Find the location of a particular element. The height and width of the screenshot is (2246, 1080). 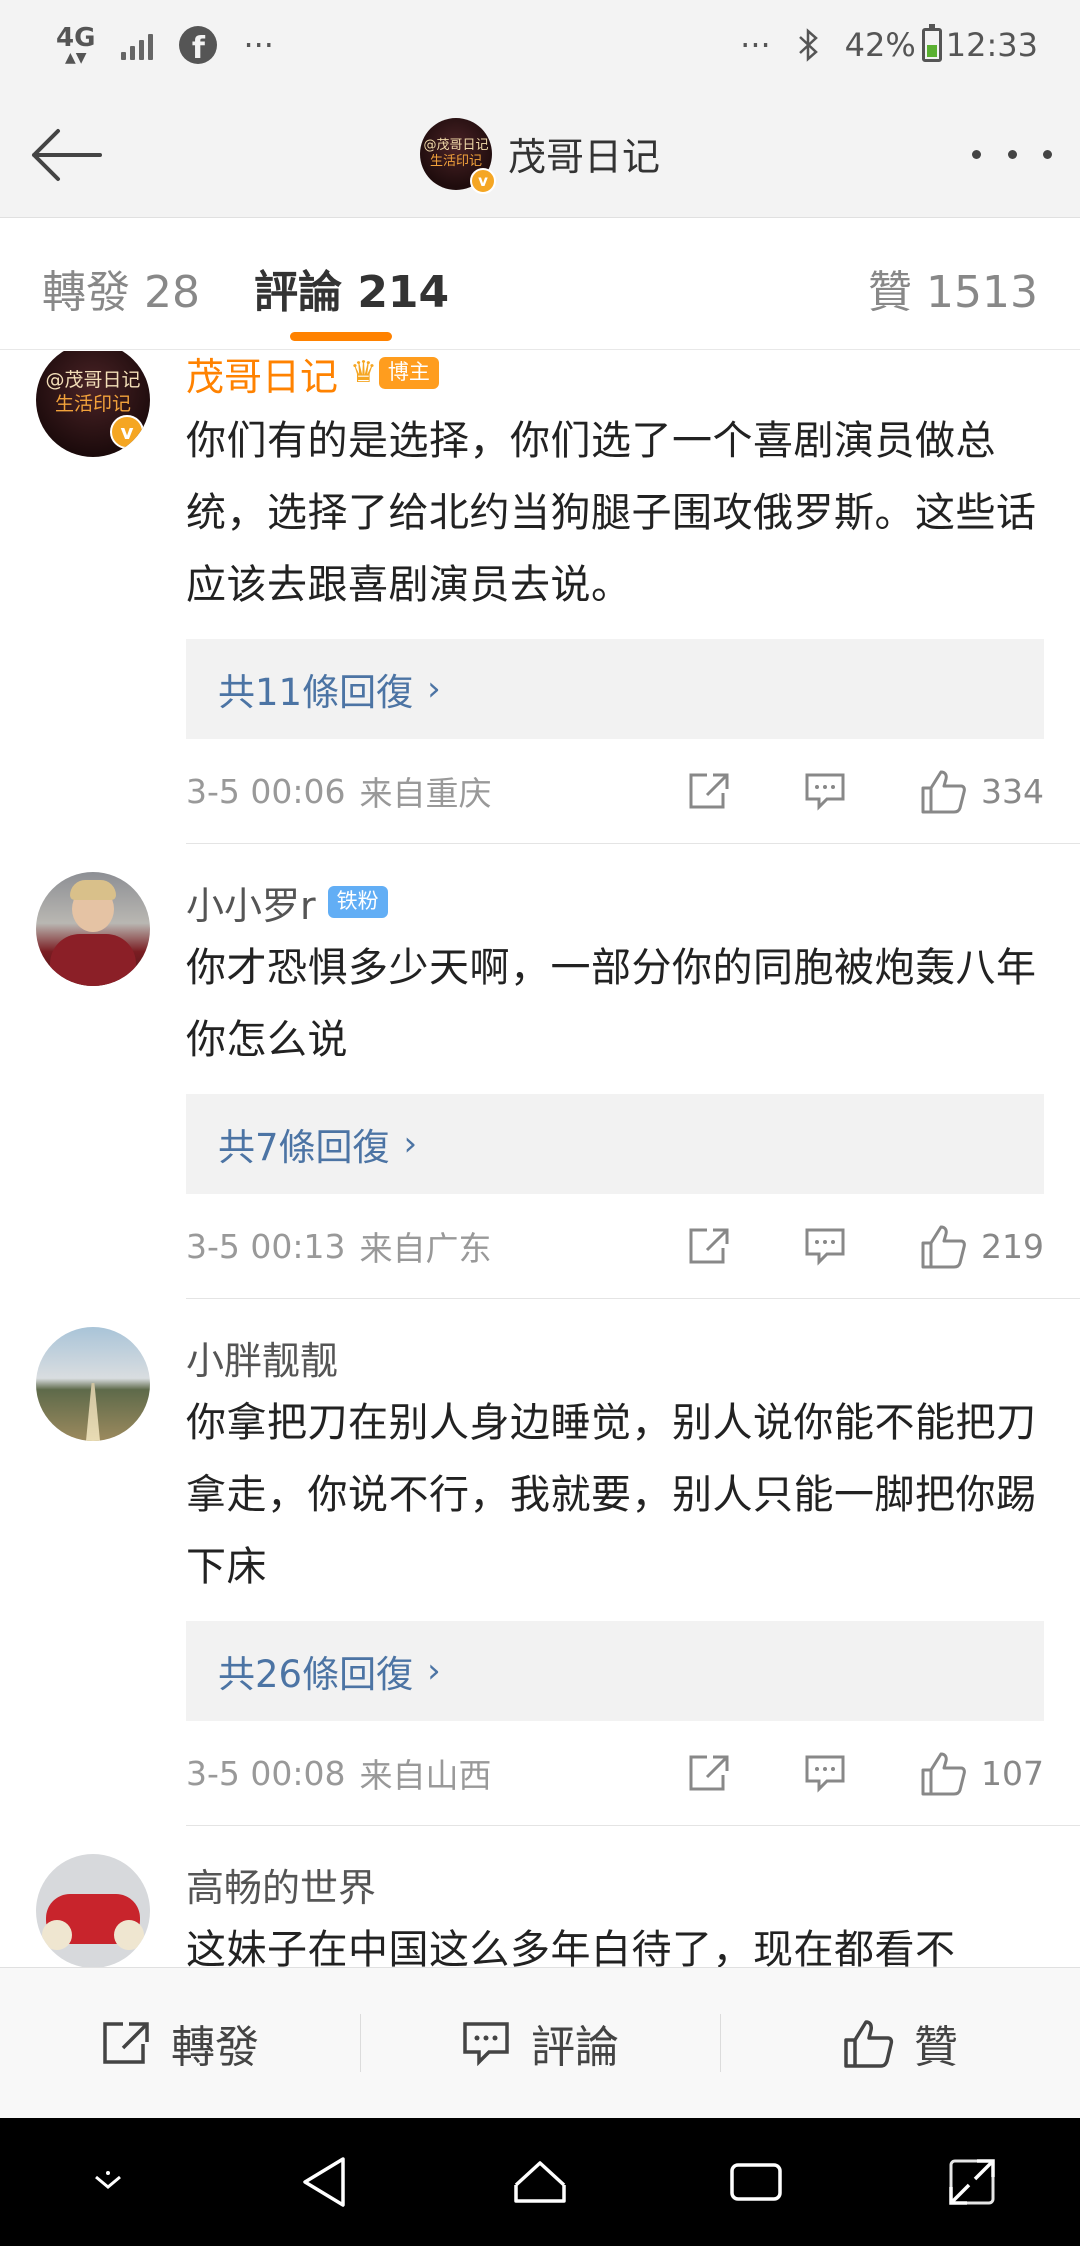

like-count: 219 is located at coordinates (1012, 1246).